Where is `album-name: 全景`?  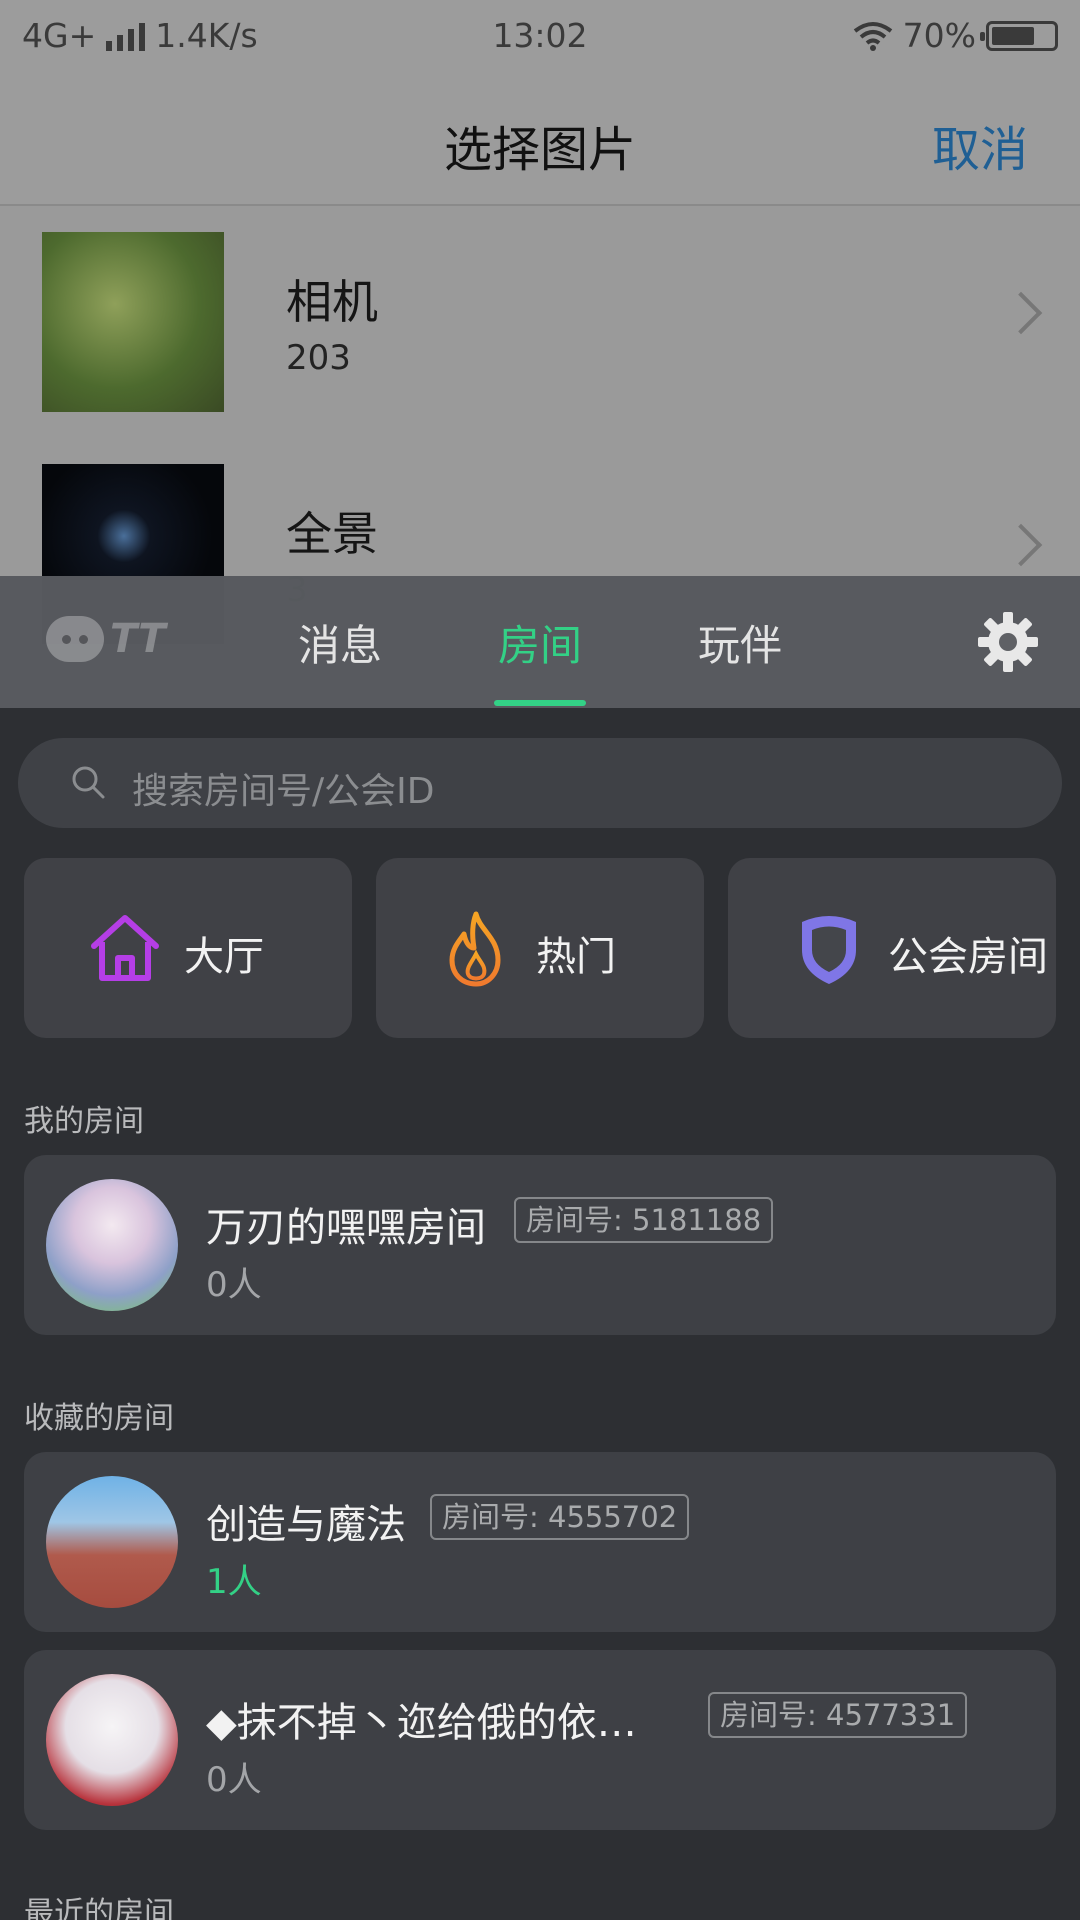
album-name: 全景 is located at coordinates (332, 534).